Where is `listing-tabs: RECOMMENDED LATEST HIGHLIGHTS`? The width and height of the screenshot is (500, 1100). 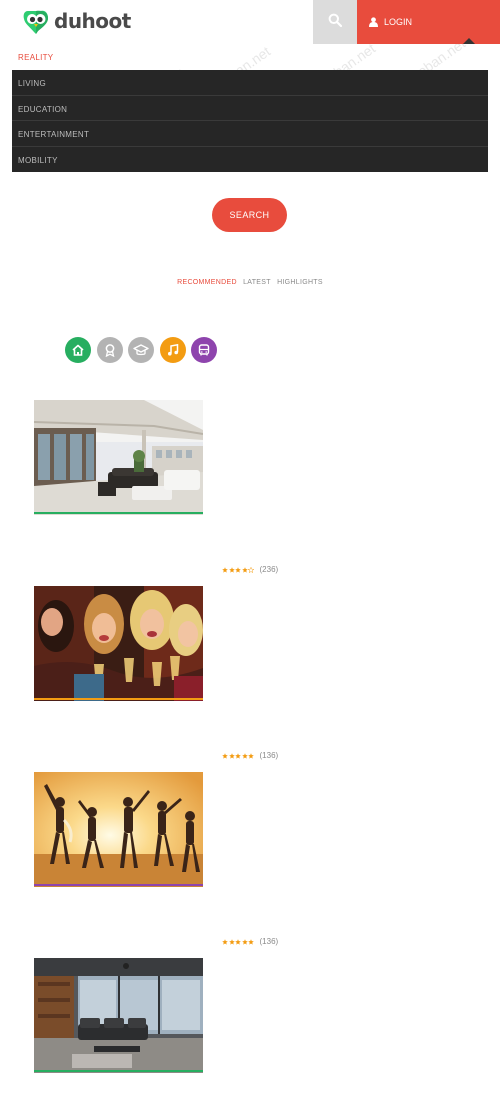 listing-tabs: RECOMMENDED LATEST HIGHLIGHTS is located at coordinates (250, 282).